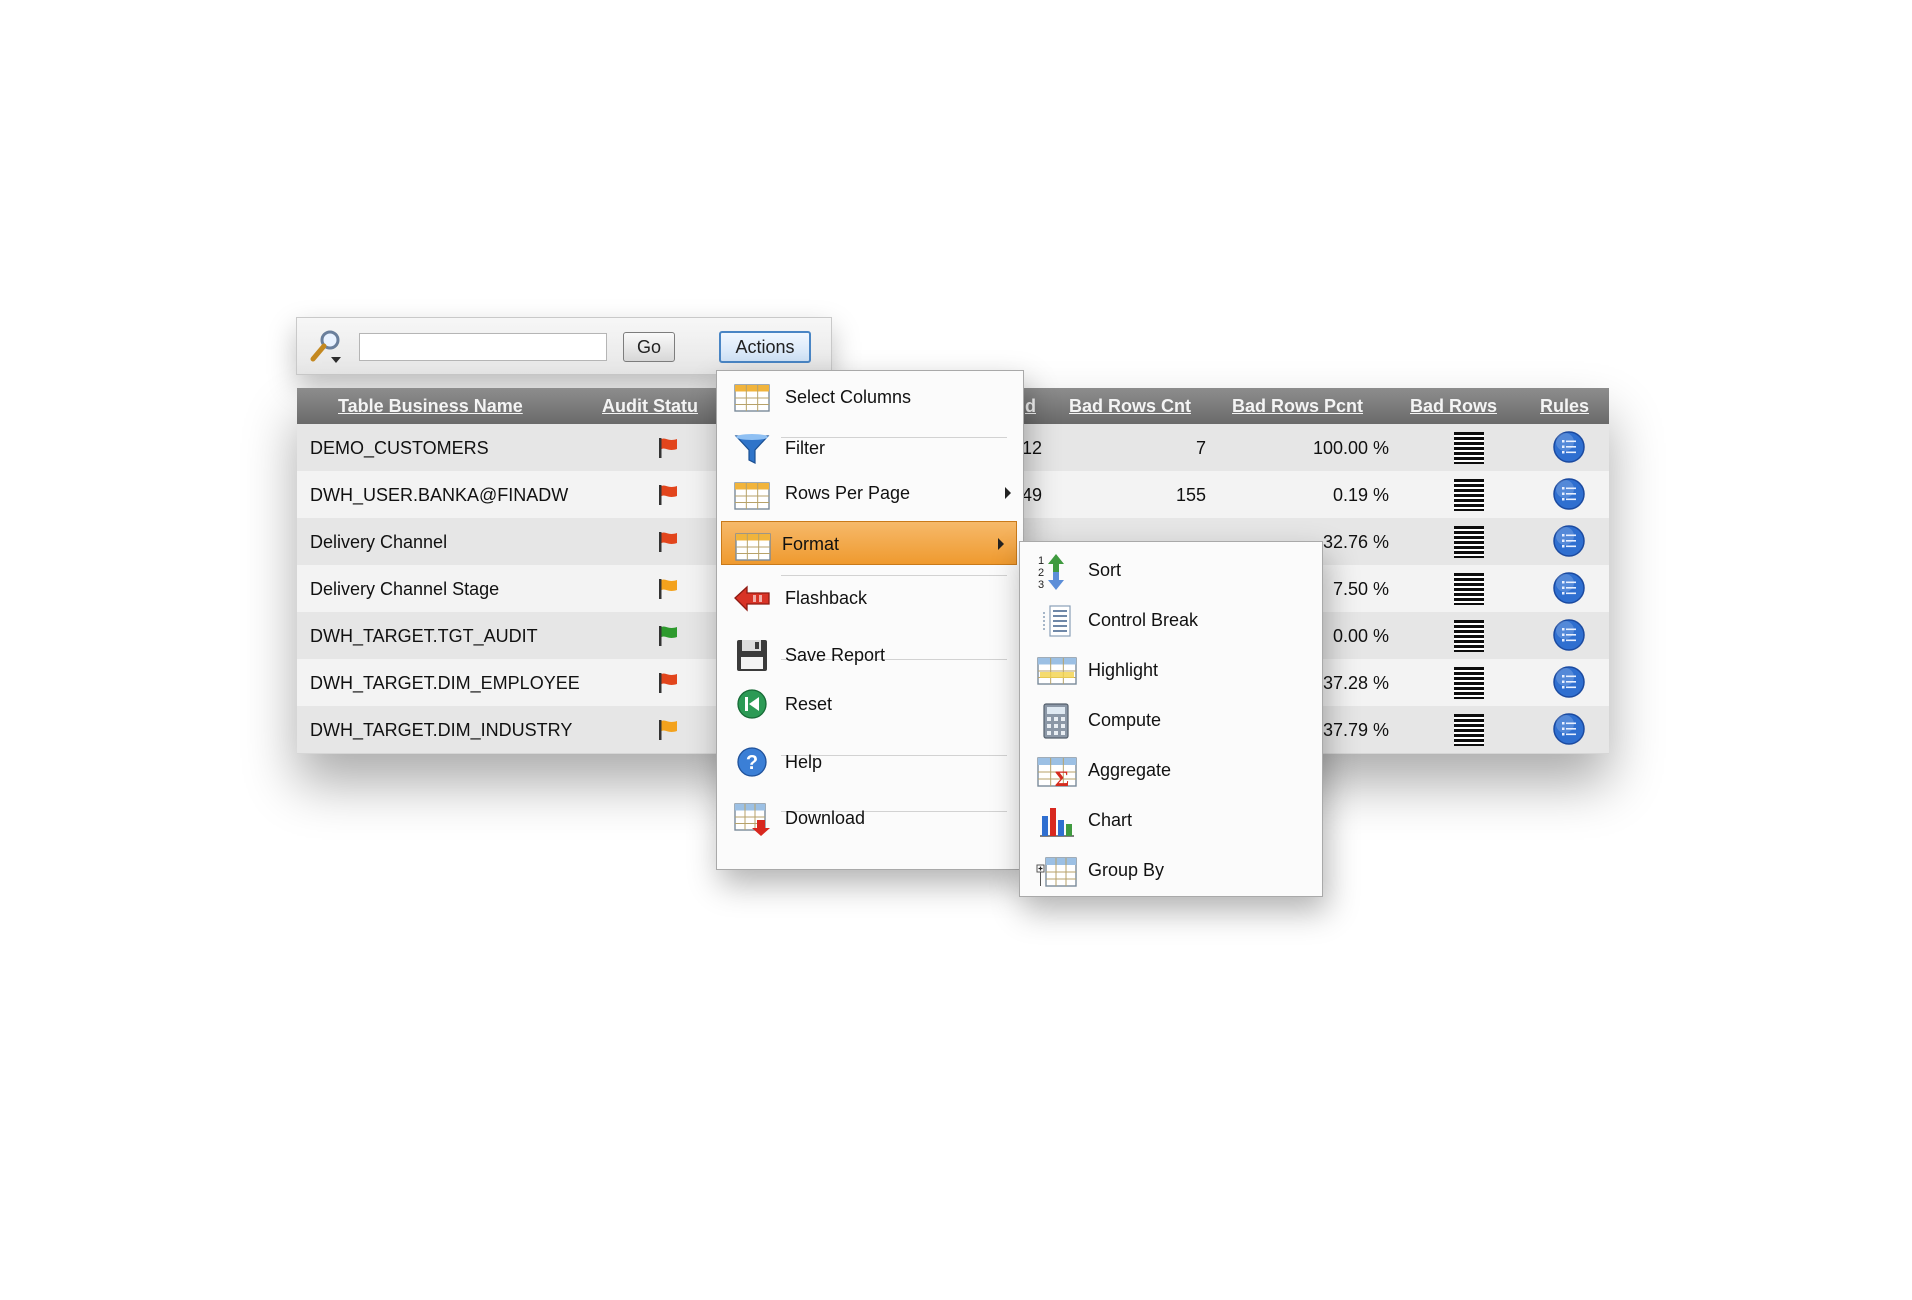 This screenshot has width=1912, height=1300. What do you see at coordinates (805, 448) in the screenshot?
I see `menu-item-label: Filter` at bounding box center [805, 448].